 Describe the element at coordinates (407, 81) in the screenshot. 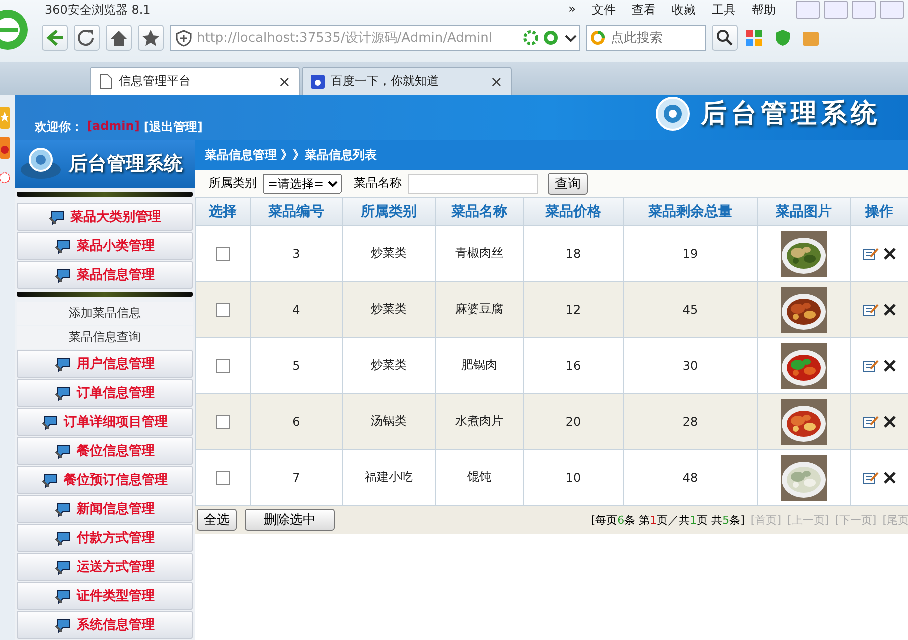

I see `browser-tab: 百度一下，你就知道 ×` at that location.